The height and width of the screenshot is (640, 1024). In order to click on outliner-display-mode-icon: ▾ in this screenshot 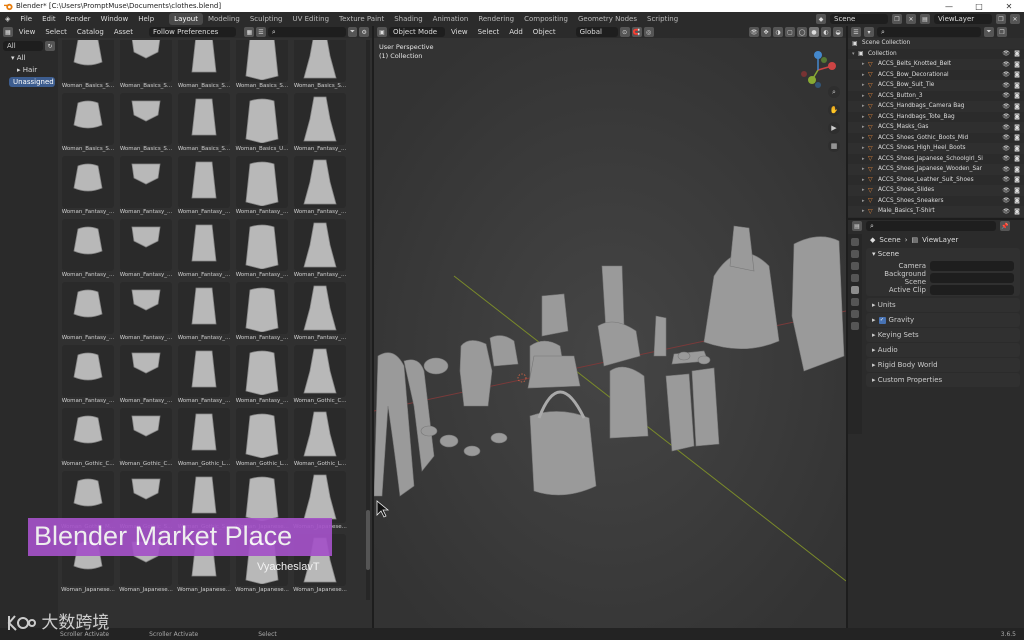, I will do `click(869, 32)`.